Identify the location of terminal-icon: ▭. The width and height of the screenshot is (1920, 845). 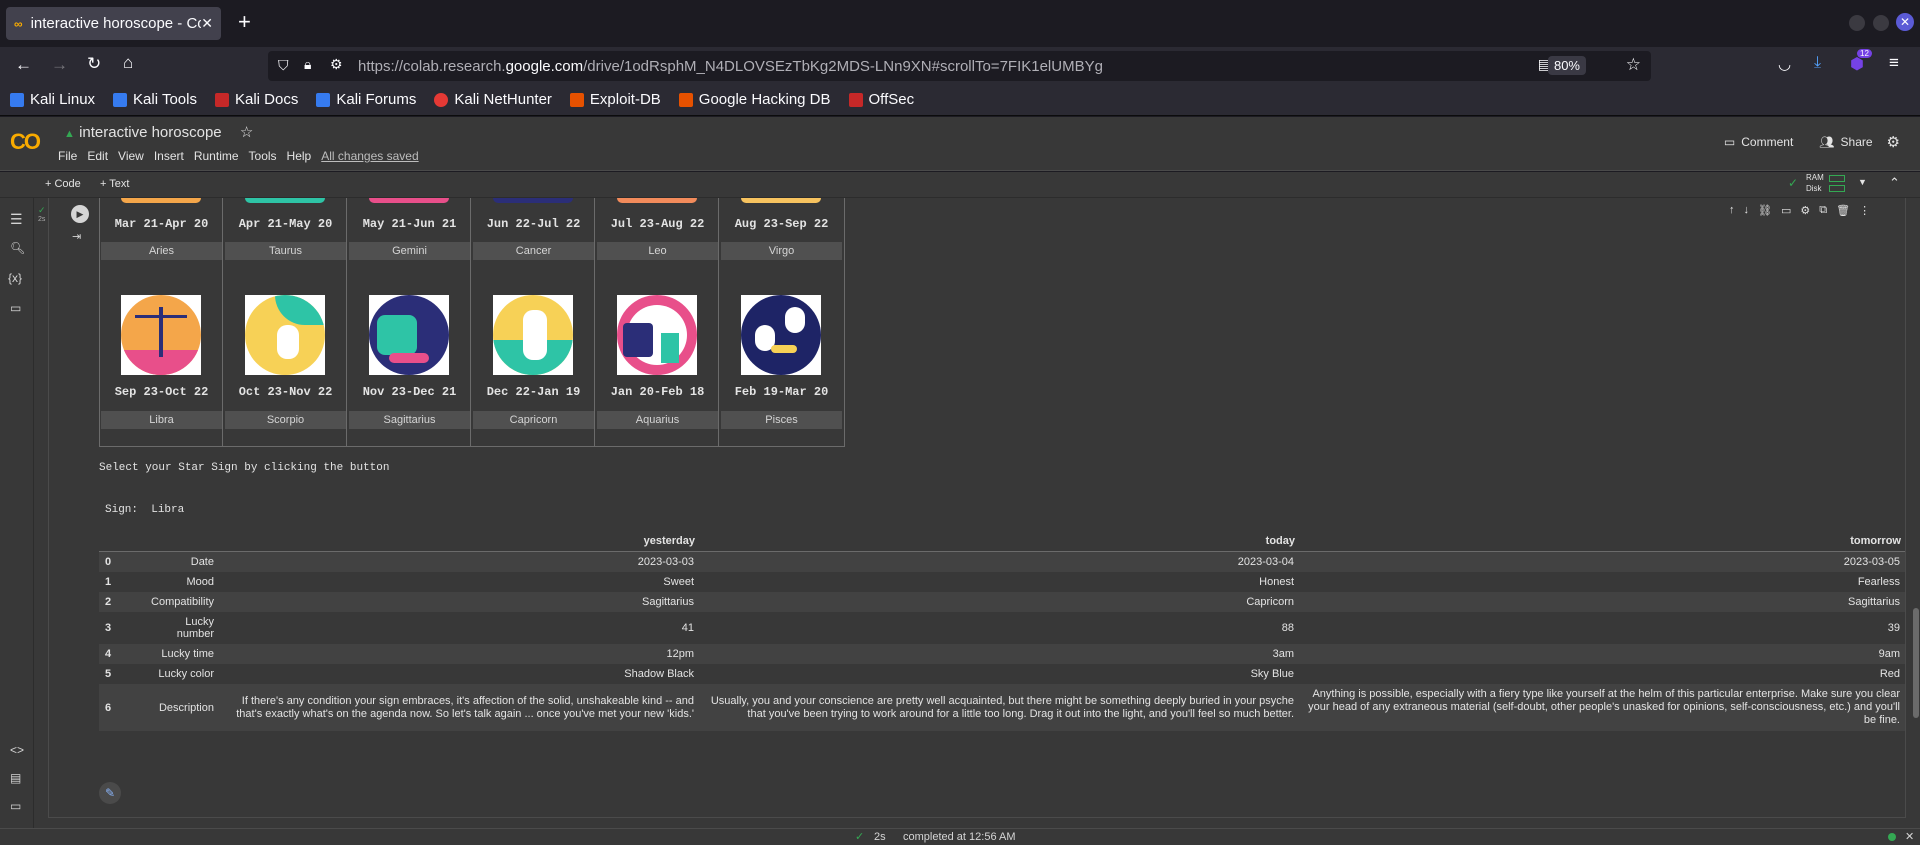
(15, 806).